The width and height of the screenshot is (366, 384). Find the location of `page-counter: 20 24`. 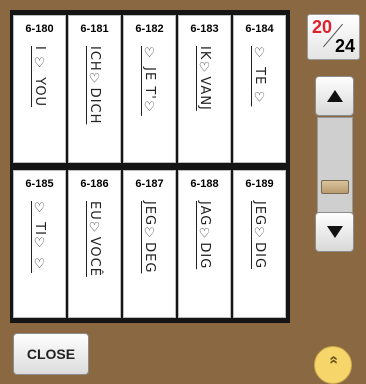

page-counter: 20 24 is located at coordinates (333, 37).